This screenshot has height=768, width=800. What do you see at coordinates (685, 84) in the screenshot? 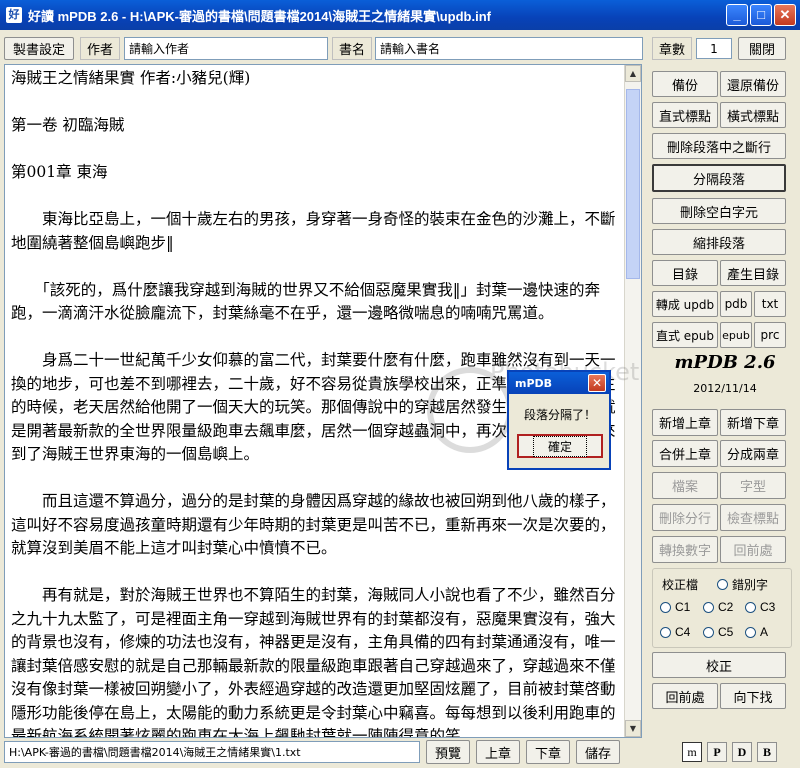
I see `backup-button: 備份` at bounding box center [685, 84].